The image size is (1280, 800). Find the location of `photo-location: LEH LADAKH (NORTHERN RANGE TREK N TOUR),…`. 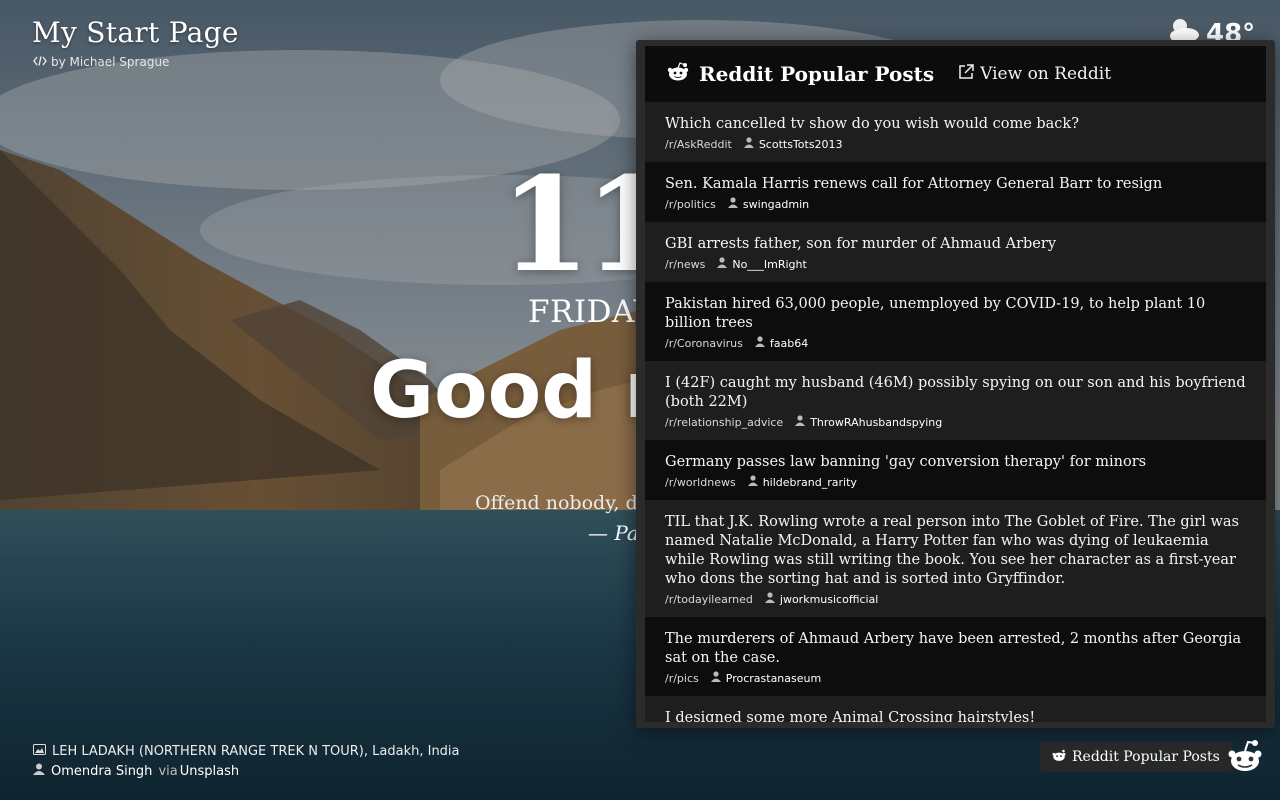

photo-location: LEH LADAKH (NORTHERN RANGE TREK N TOUR),… is located at coordinates (256, 752).